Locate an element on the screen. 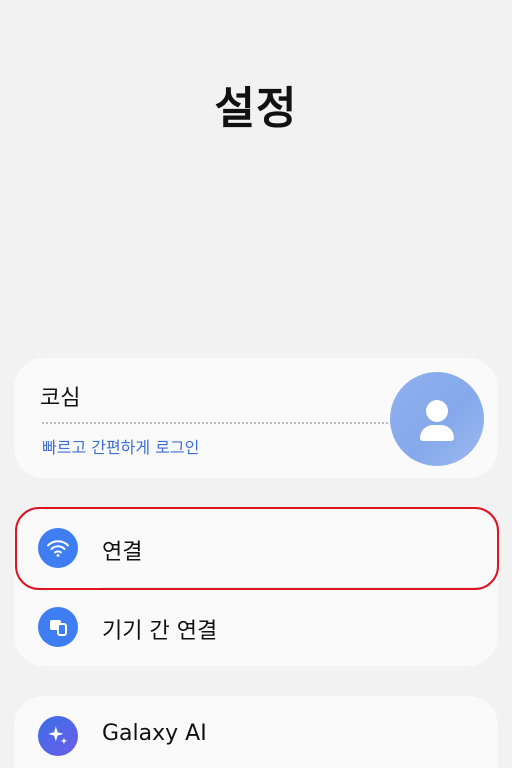 This screenshot has width=512, height=768. connections-label: 연결 is located at coordinates (122, 552).